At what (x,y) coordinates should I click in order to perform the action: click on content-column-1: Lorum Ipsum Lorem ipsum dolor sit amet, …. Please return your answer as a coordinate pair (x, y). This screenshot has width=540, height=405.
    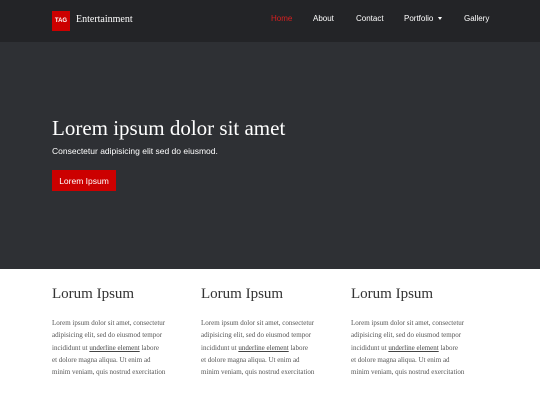
    Looking at the image, I should click on (122, 332).